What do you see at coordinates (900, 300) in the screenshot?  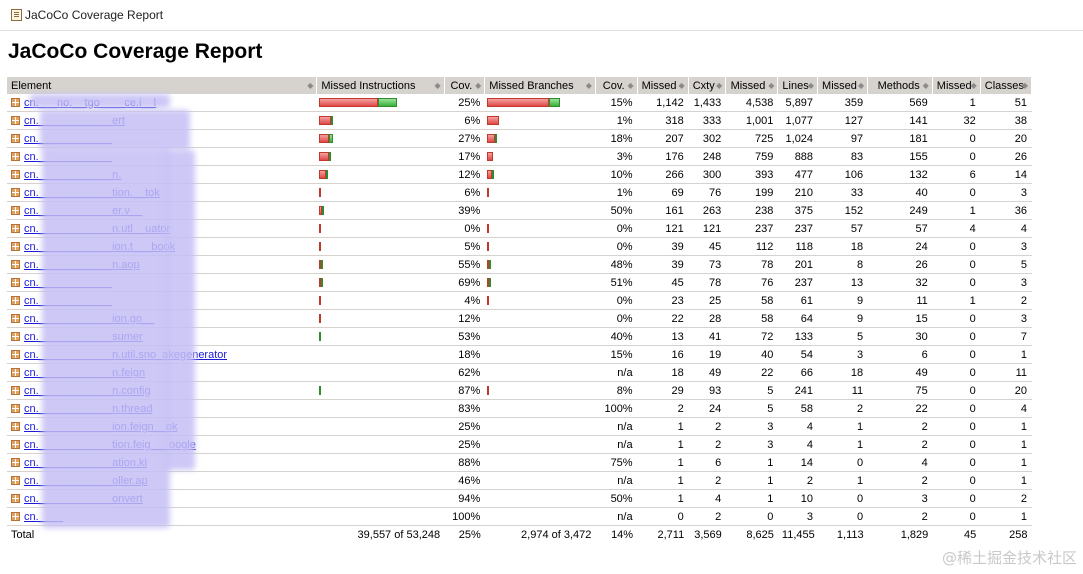 I see `methods: 11` at bounding box center [900, 300].